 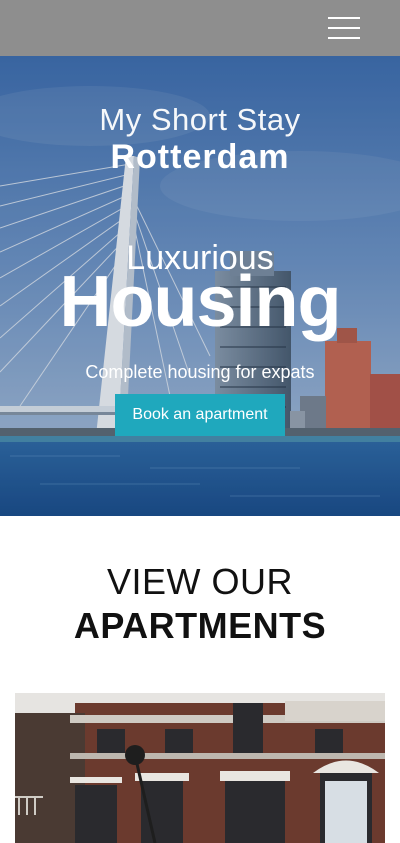 What do you see at coordinates (200, 119) in the screenshot?
I see `logo-text-line1: My Short Stay` at bounding box center [200, 119].